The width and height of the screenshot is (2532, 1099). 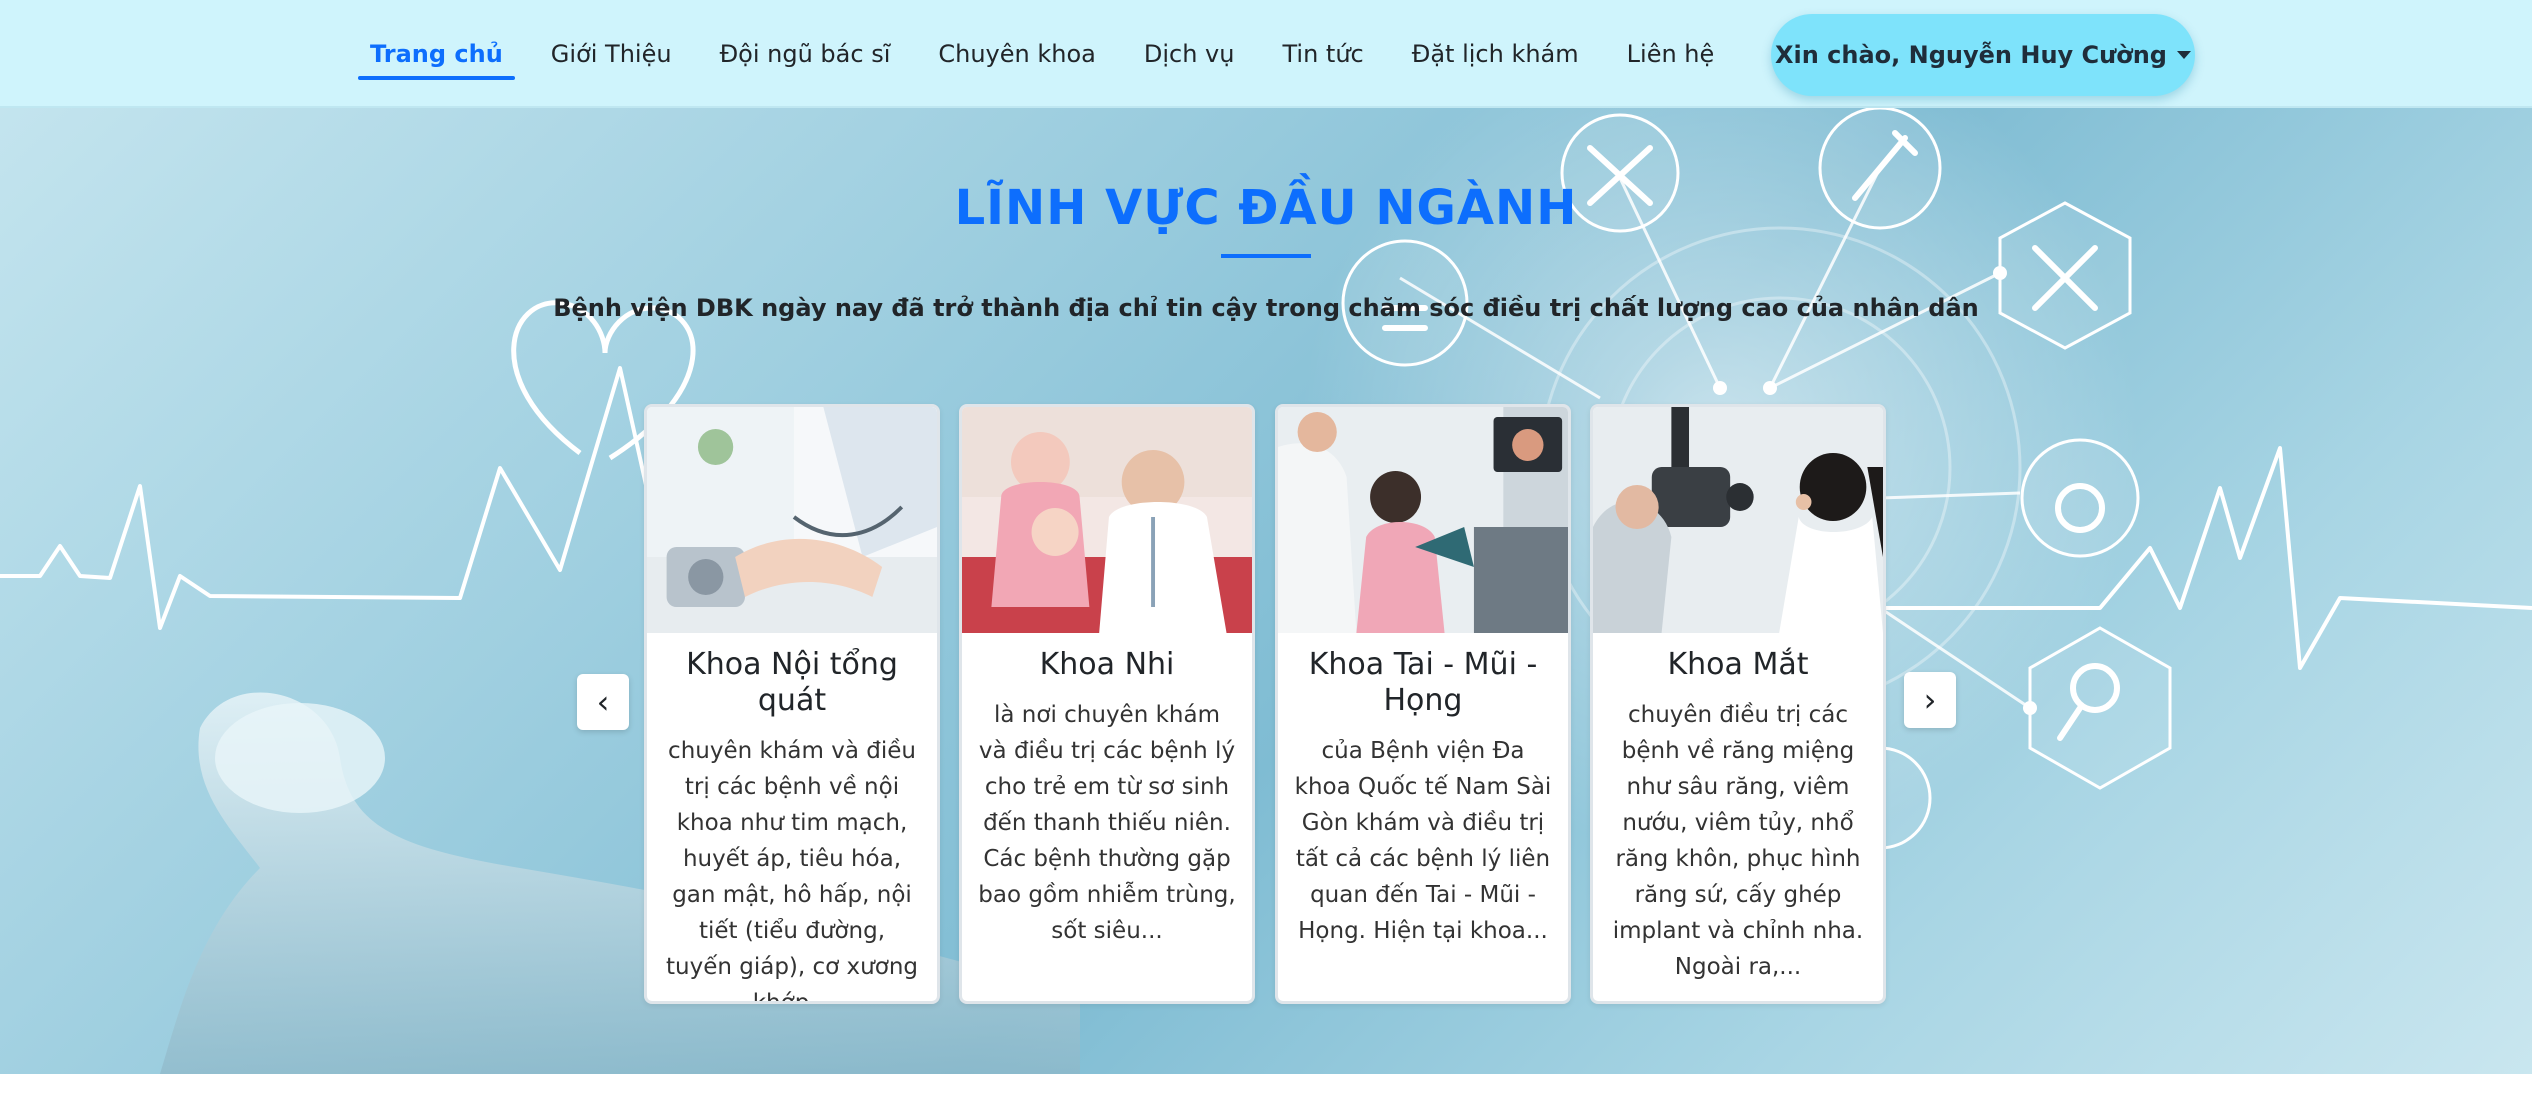 What do you see at coordinates (805, 54) in the screenshot?
I see `nav-item-doctors: Đội ngũ bác sĩ` at bounding box center [805, 54].